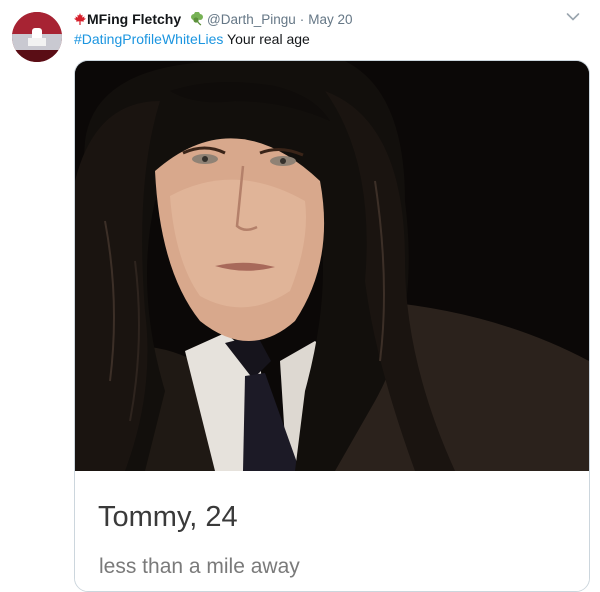 The width and height of the screenshot is (600, 592). What do you see at coordinates (168, 517) in the screenshot?
I see `profile-name: Tommy, 24` at bounding box center [168, 517].